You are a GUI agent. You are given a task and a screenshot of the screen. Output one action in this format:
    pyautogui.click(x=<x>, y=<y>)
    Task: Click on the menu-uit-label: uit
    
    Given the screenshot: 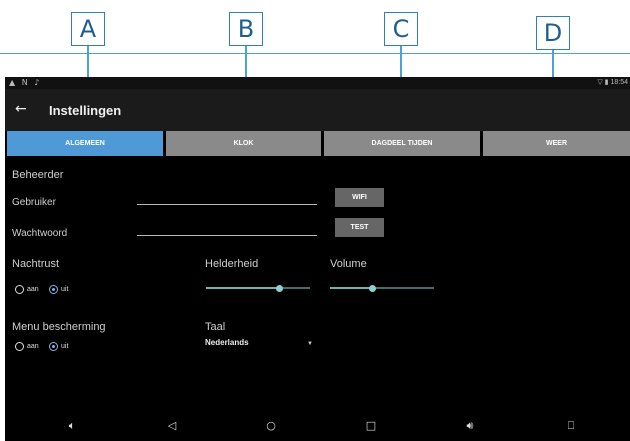 What is the action you would take?
    pyautogui.click(x=65, y=346)
    